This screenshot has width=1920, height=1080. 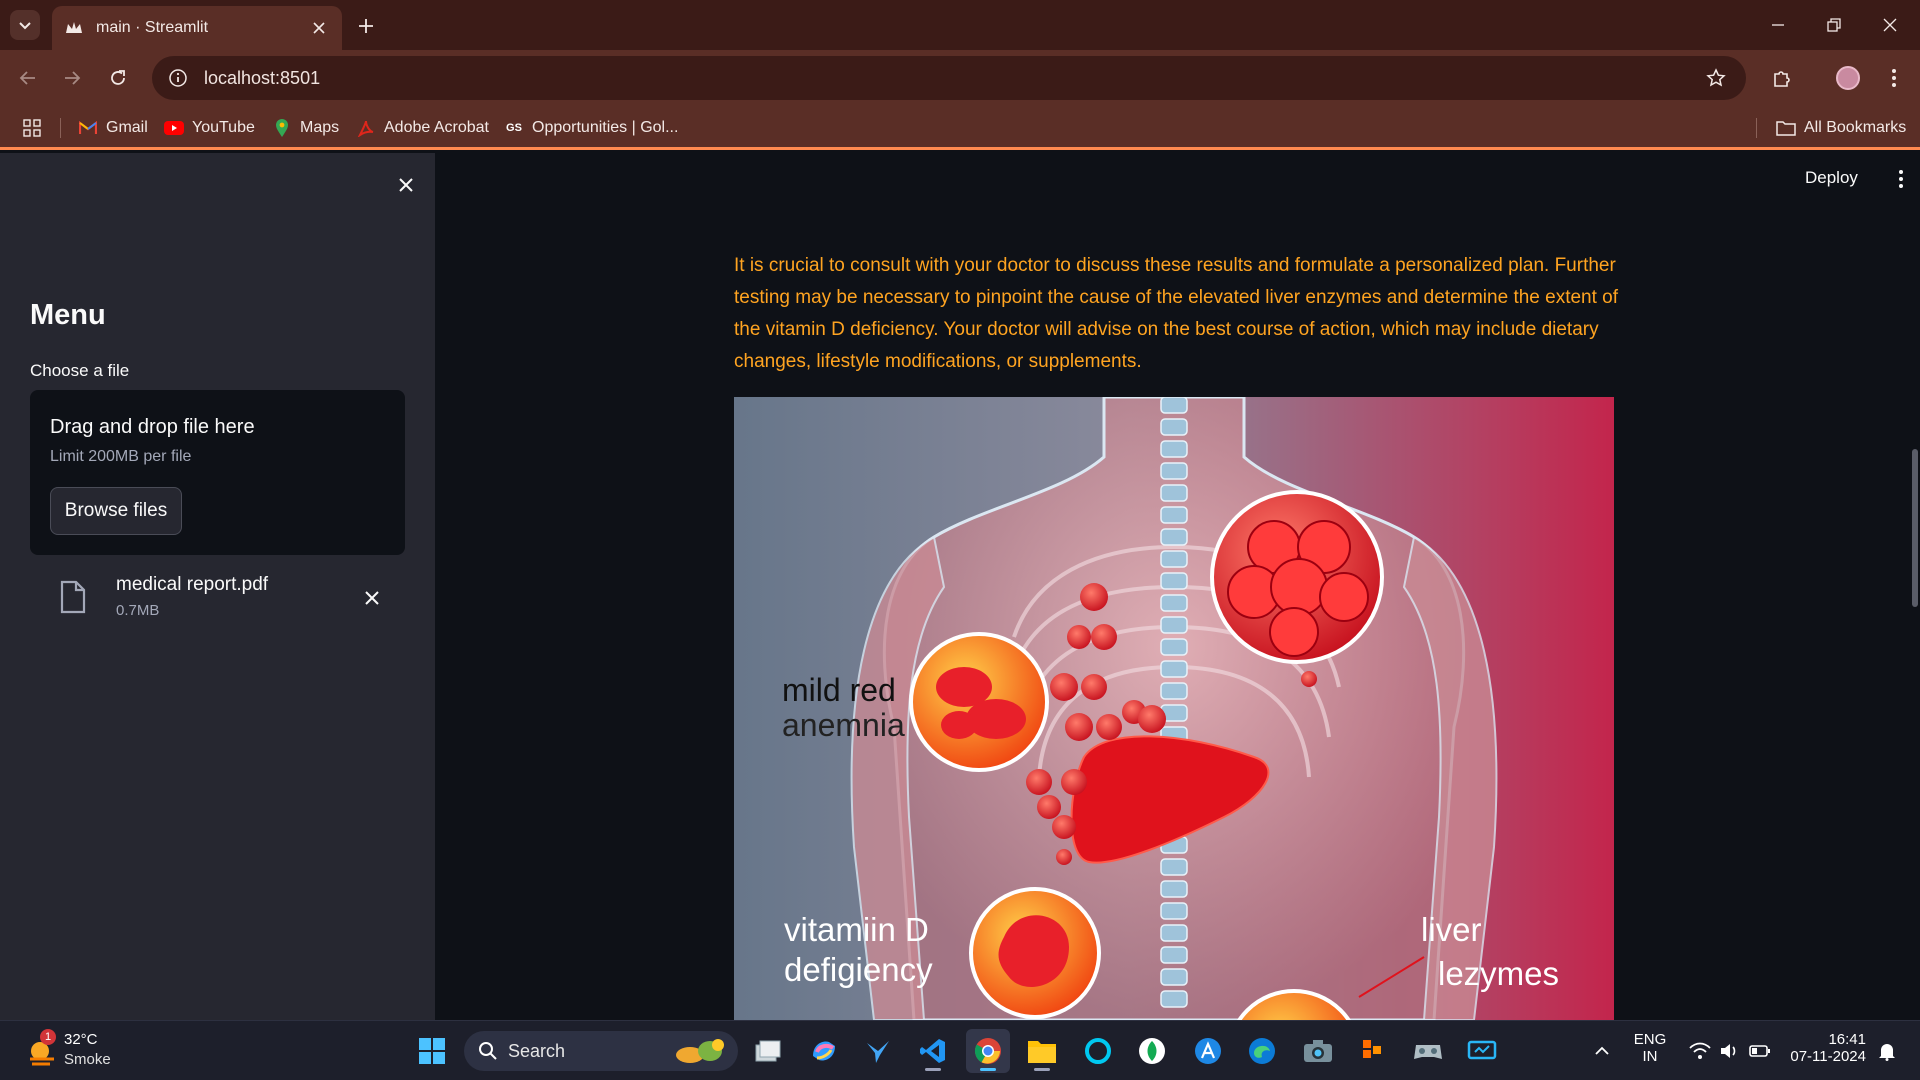 I want to click on chrome-app, so click(x=988, y=1051).